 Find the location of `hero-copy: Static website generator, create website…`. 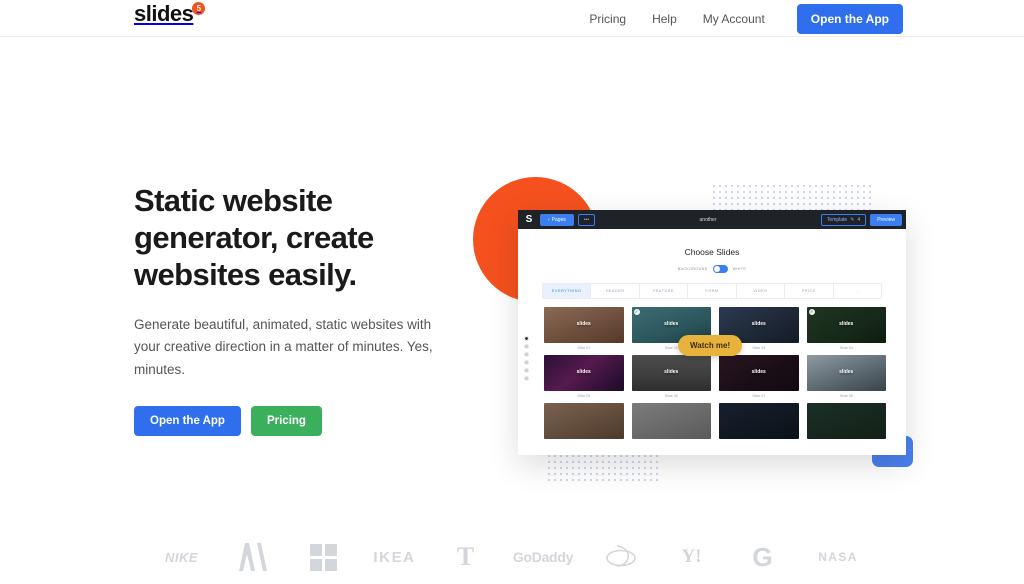

hero-copy: Static website generator, create website… is located at coordinates (284, 309).